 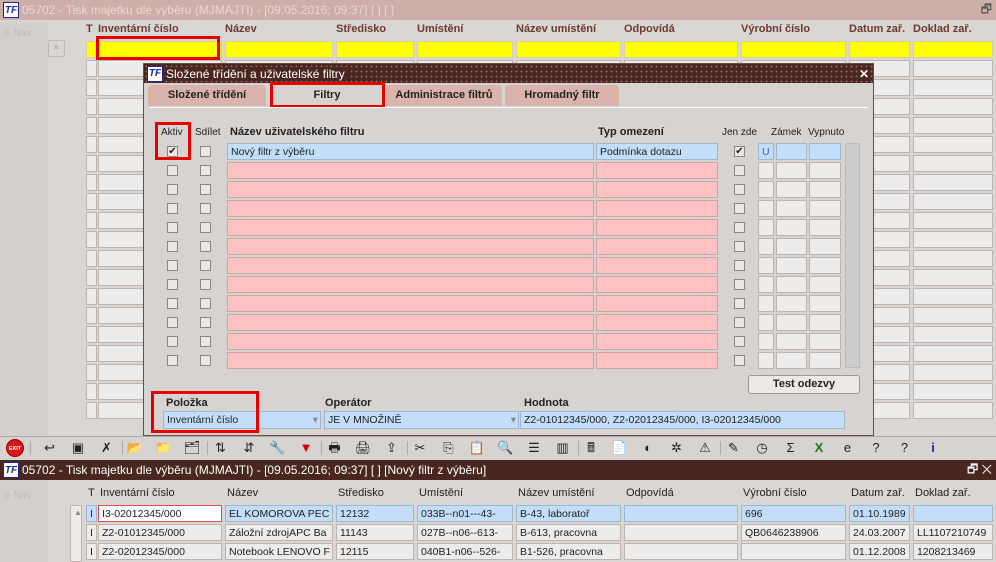 I want to click on fg-nav-button: ◎ Nav, so click(x=16, y=495).